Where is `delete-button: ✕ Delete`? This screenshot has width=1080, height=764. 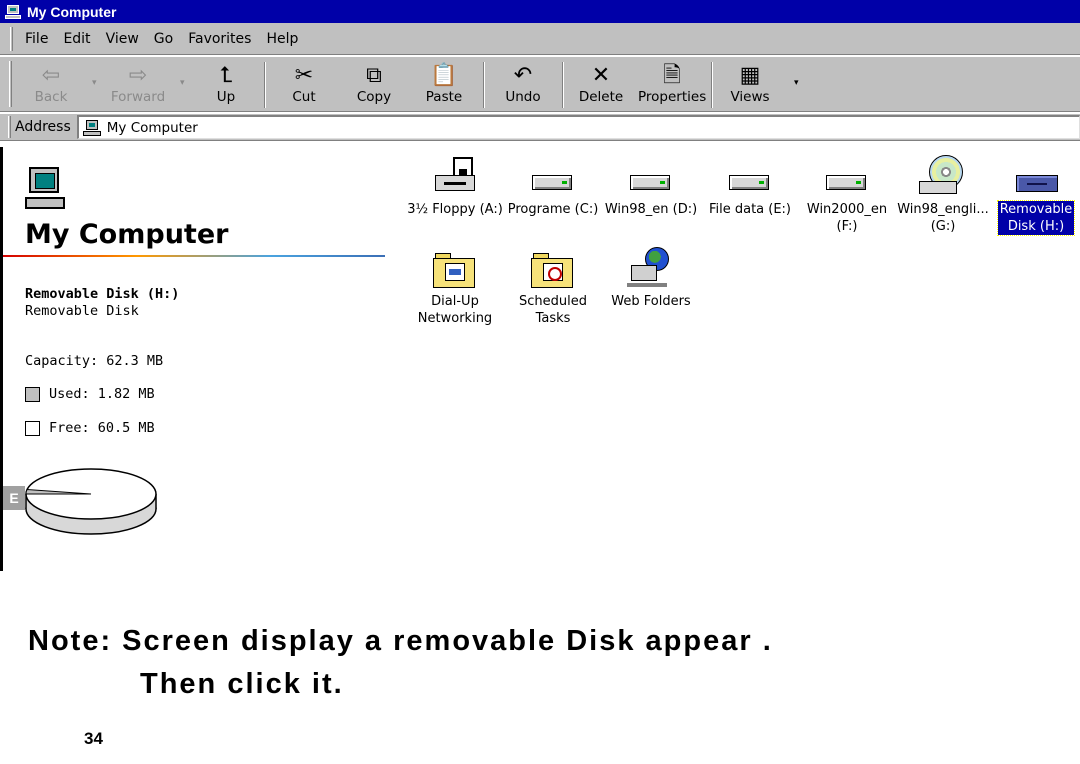
delete-button: ✕ Delete is located at coordinates (601, 84).